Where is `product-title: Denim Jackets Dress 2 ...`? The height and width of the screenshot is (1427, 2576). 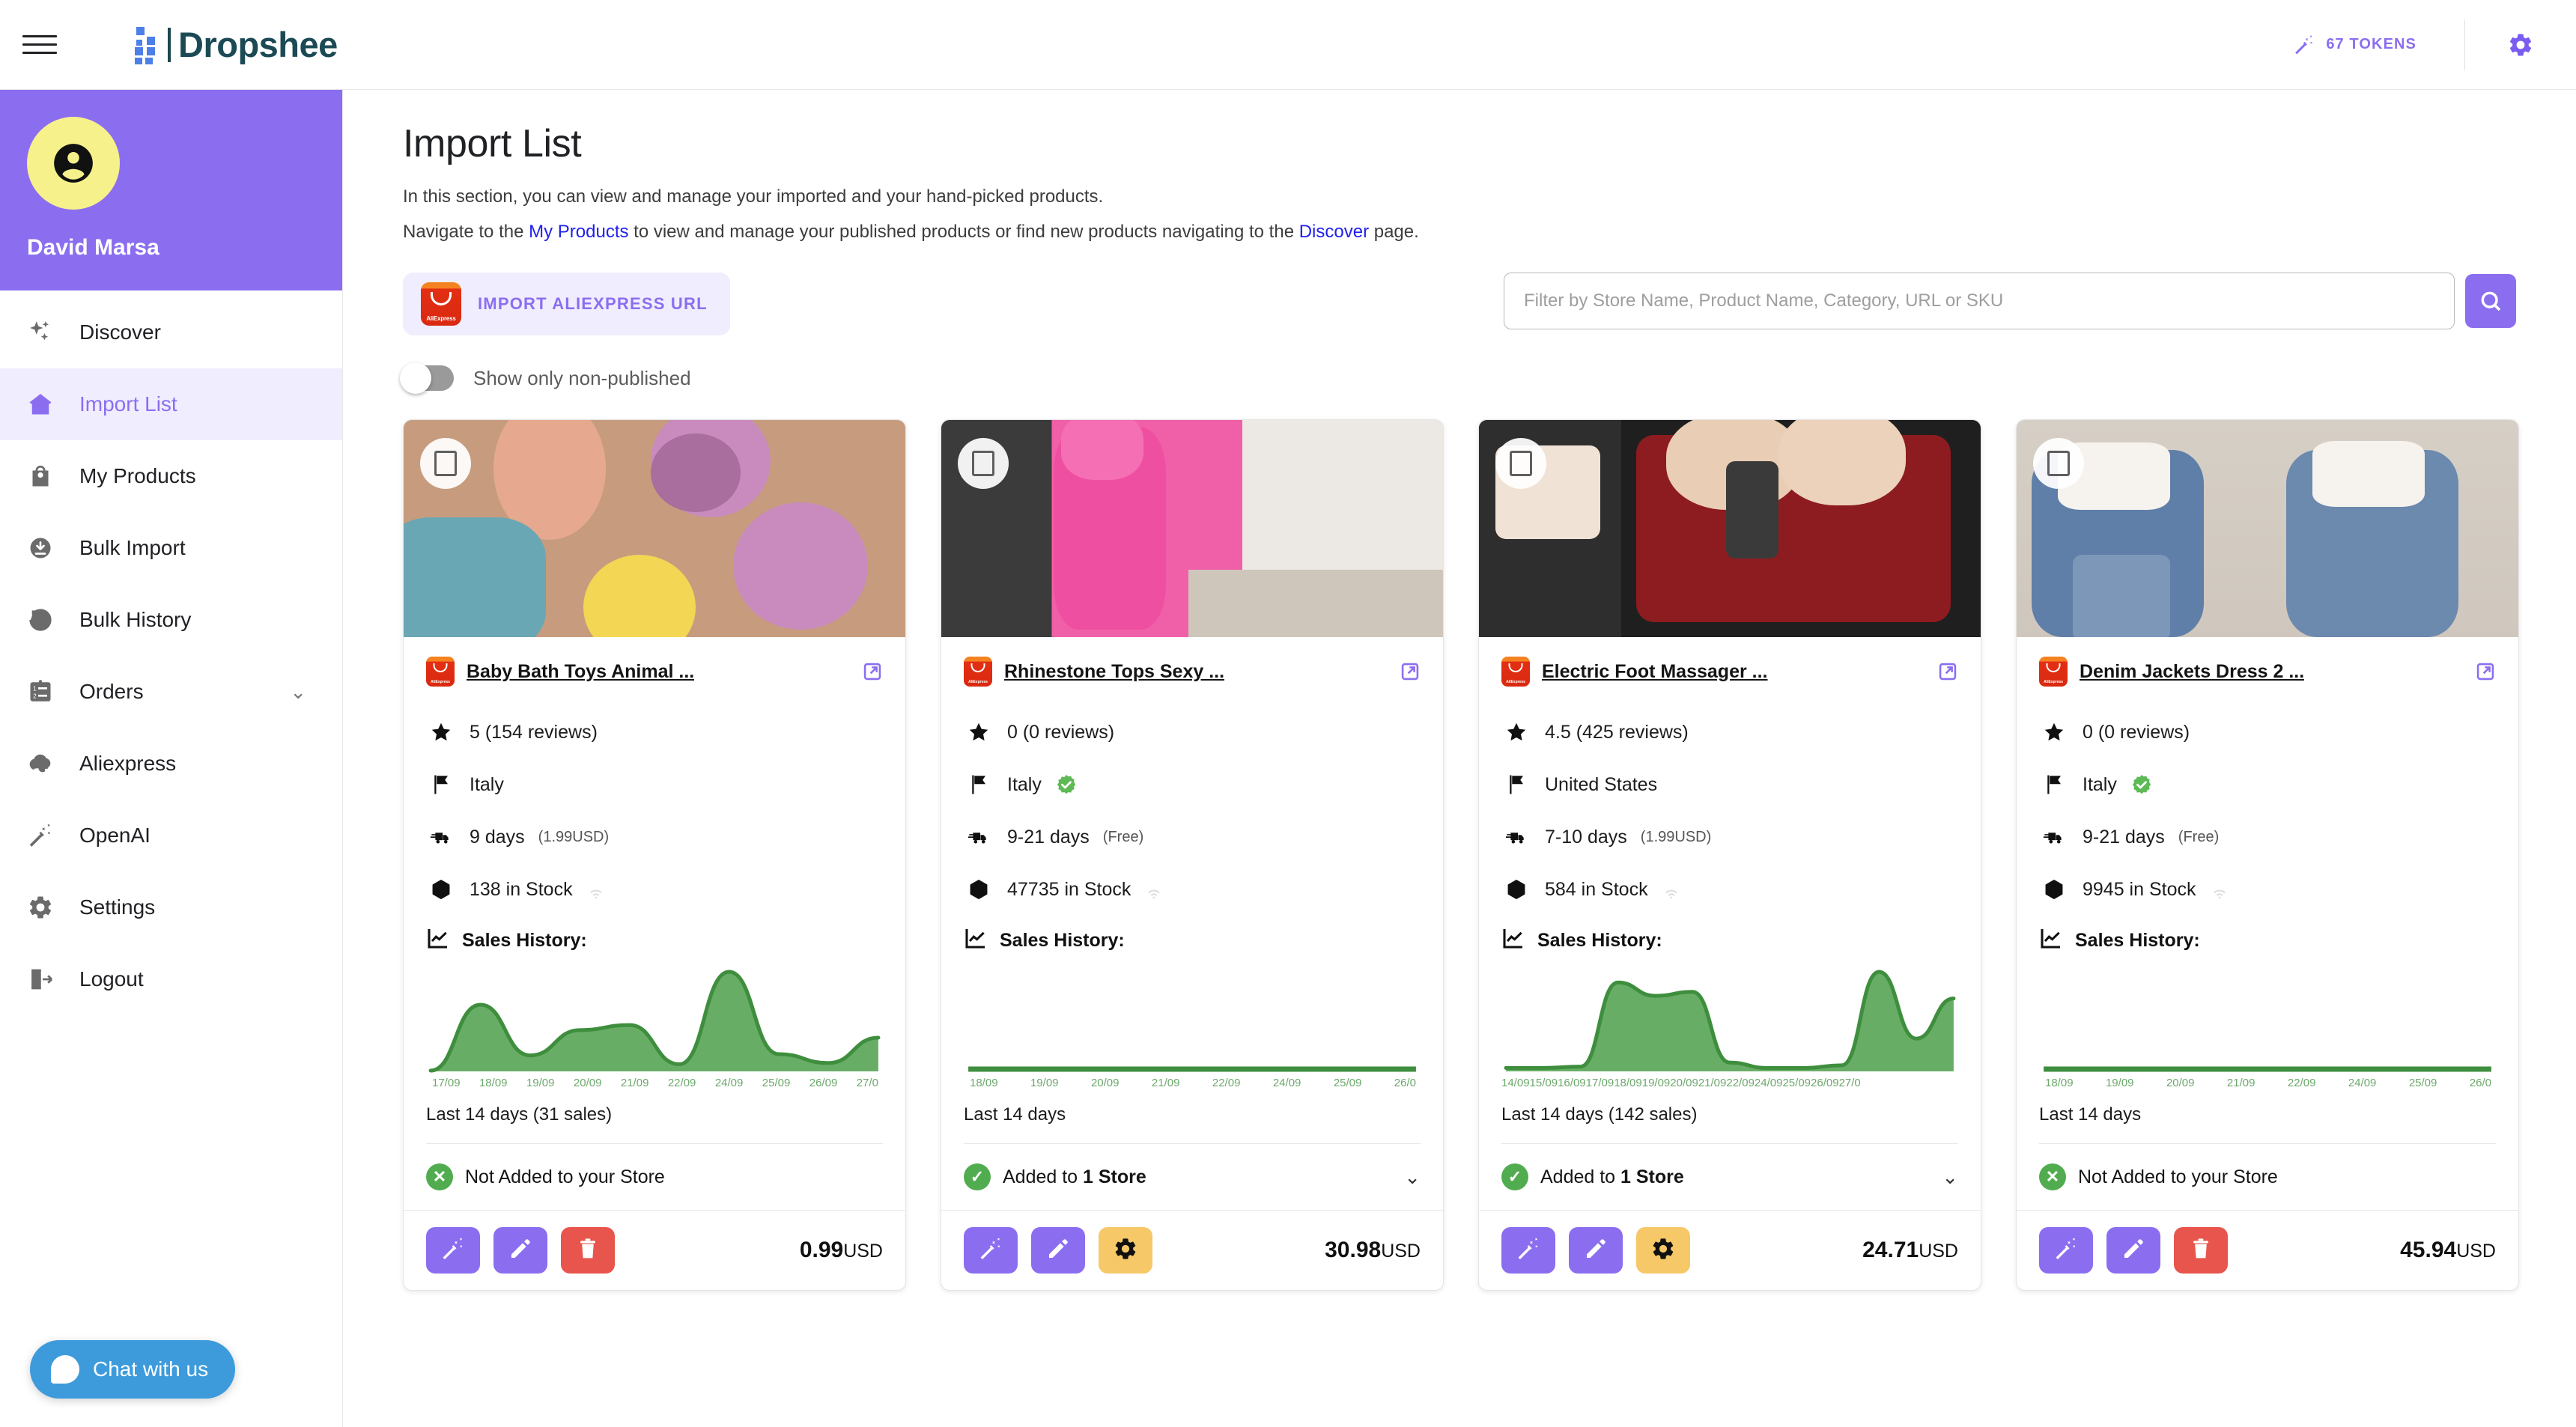 product-title: Denim Jackets Dress 2 ... is located at coordinates (2192, 672).